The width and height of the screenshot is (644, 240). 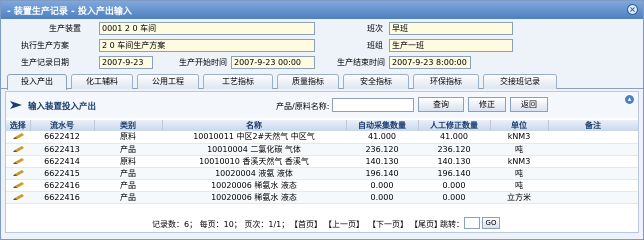 I want to click on col-name: 名称, so click(x=254, y=125).